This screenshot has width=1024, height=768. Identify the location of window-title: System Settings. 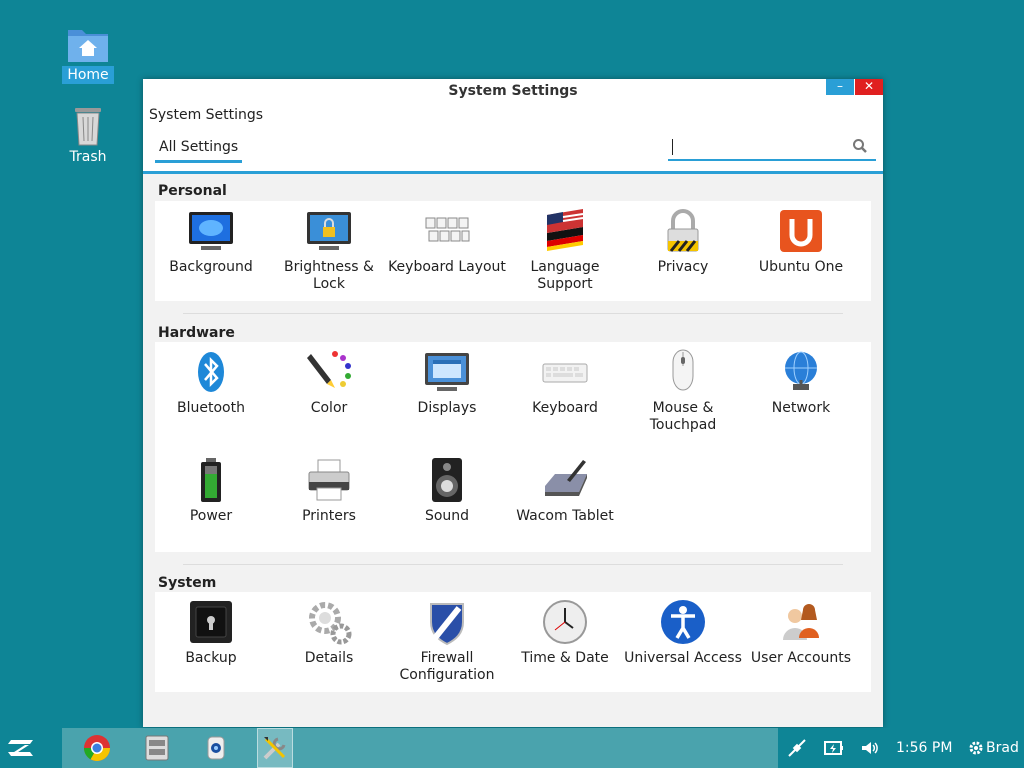
(513, 91).